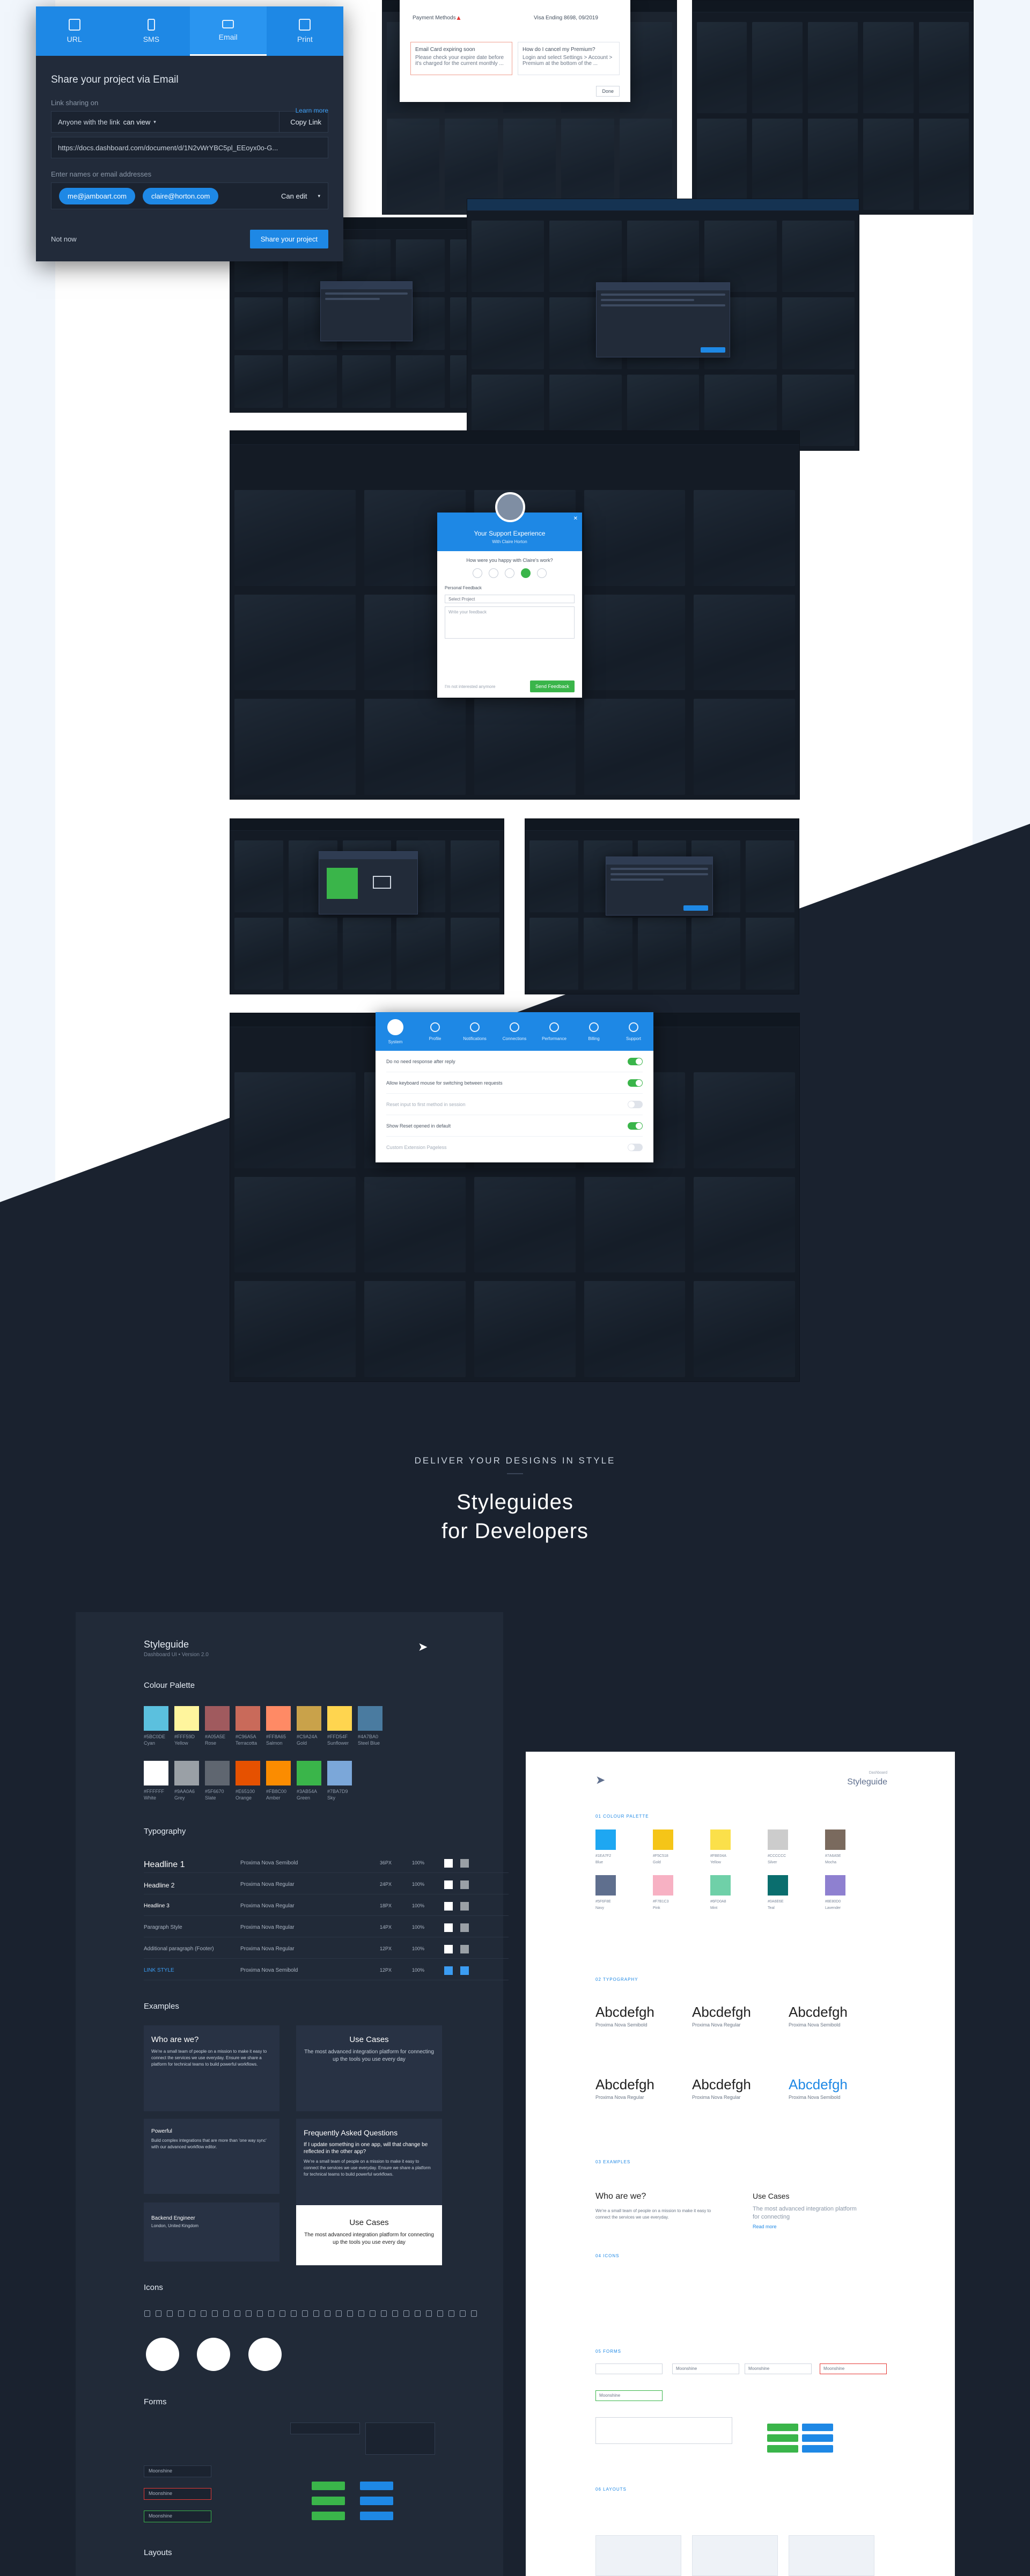  What do you see at coordinates (327, 2313) in the screenshot?
I see `star-icon` at bounding box center [327, 2313].